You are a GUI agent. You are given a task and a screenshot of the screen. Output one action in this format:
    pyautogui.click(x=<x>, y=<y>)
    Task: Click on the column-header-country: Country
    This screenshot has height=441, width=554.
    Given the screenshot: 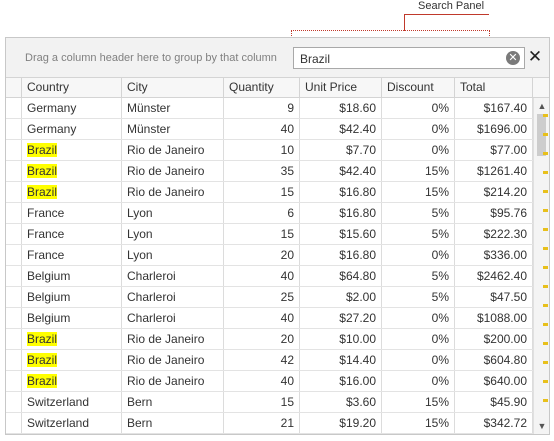 What is the action you would take?
    pyautogui.click(x=72, y=87)
    